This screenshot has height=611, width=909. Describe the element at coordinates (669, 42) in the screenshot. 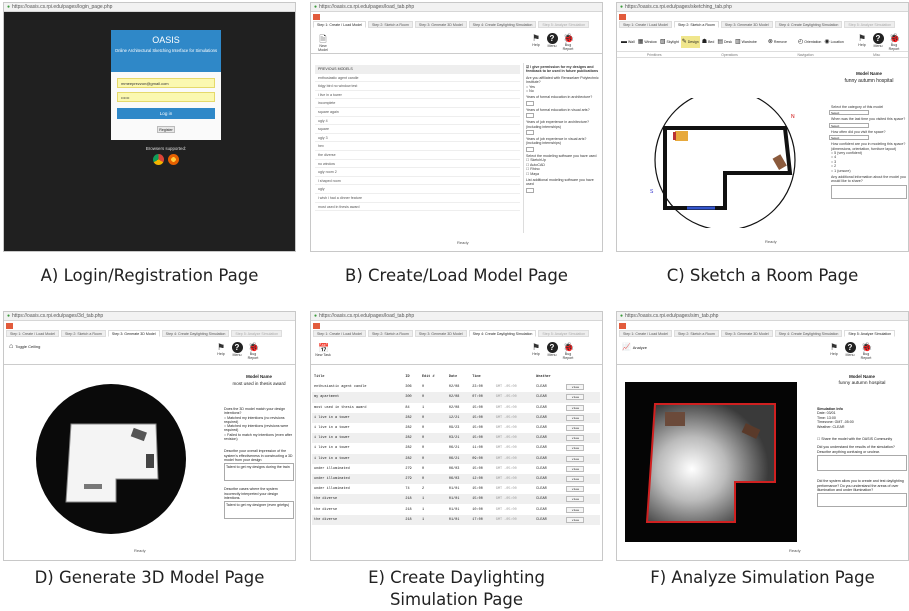

I see `tool-skylight: ▧ Skylight` at that location.